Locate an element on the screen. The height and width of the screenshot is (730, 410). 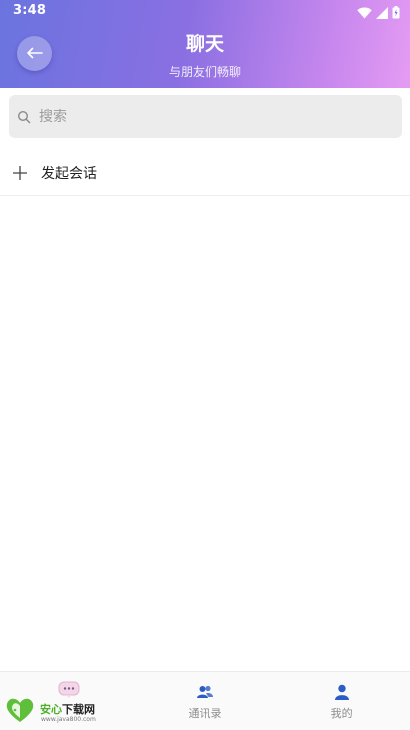
status-bar: 3:48 is located at coordinates (205, 11).